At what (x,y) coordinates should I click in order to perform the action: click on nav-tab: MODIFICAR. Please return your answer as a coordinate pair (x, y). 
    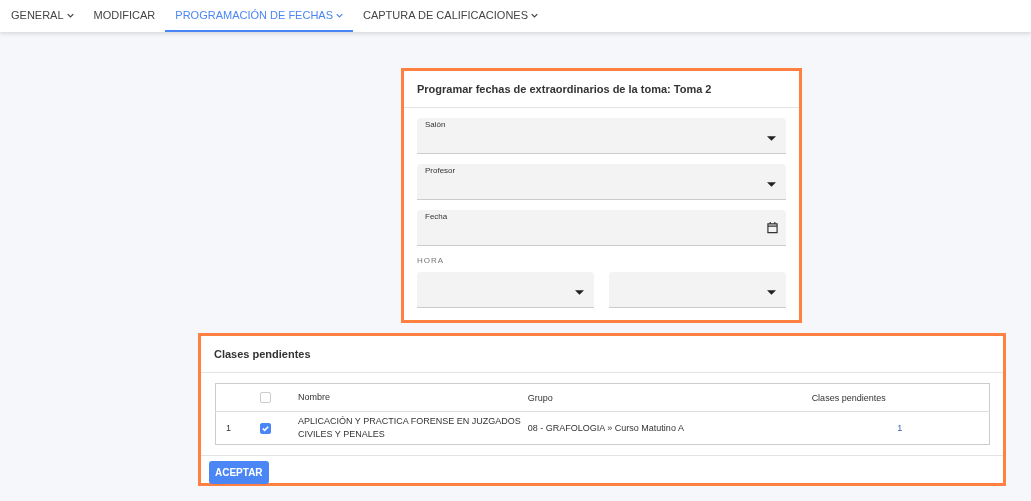
    Looking at the image, I should click on (124, 16).